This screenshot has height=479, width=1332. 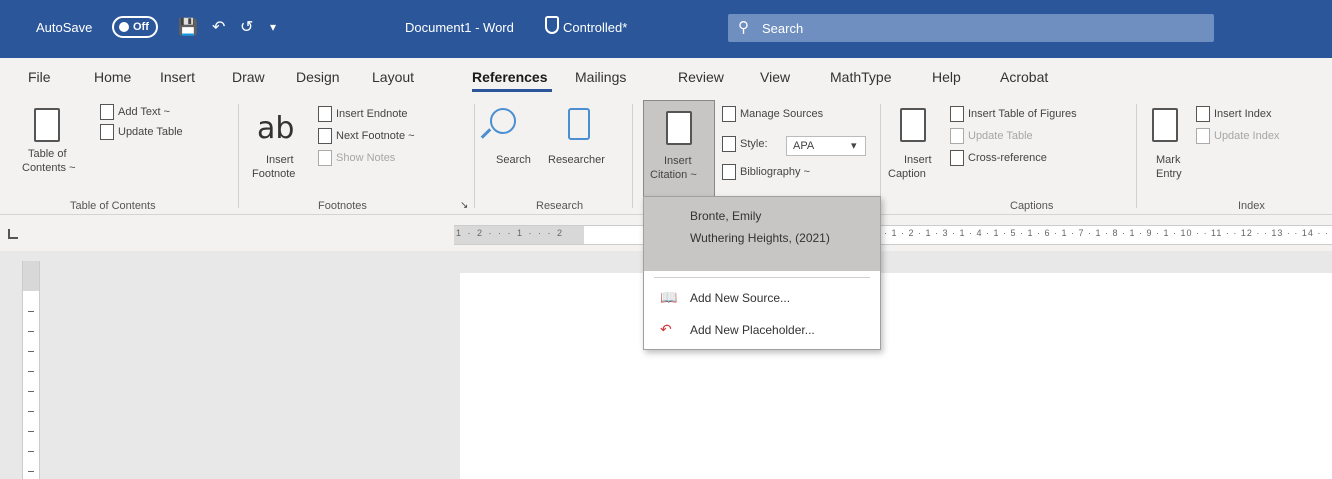 What do you see at coordinates (1000, 136) in the screenshot?
I see `update-table-figures-button: Update Table` at bounding box center [1000, 136].